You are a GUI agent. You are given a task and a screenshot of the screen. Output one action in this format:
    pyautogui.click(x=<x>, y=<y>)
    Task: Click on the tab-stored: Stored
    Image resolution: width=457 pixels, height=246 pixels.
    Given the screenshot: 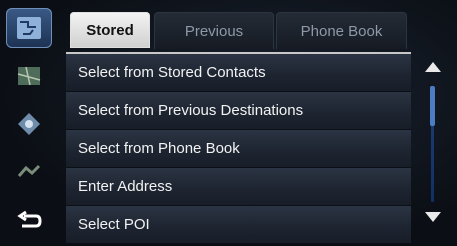 What is the action you would take?
    pyautogui.click(x=110, y=30)
    